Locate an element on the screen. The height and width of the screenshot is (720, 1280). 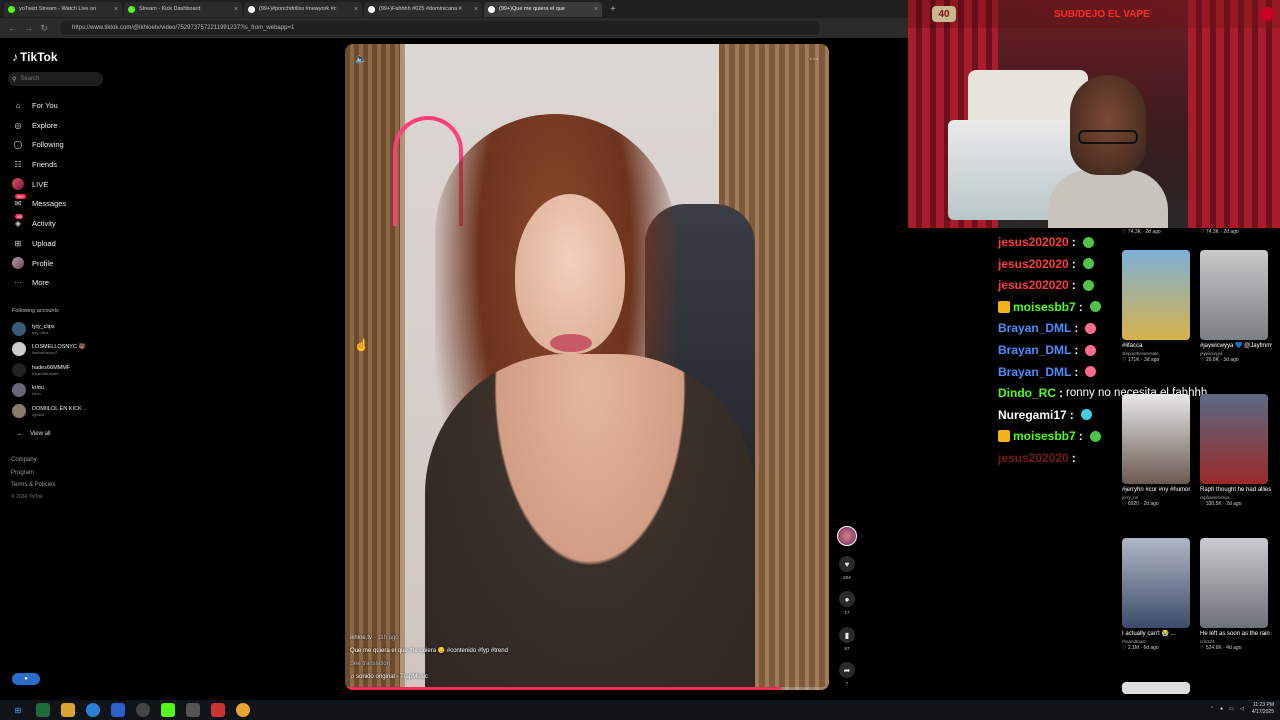
video-progress-bar is located at coordinates (587, 688).